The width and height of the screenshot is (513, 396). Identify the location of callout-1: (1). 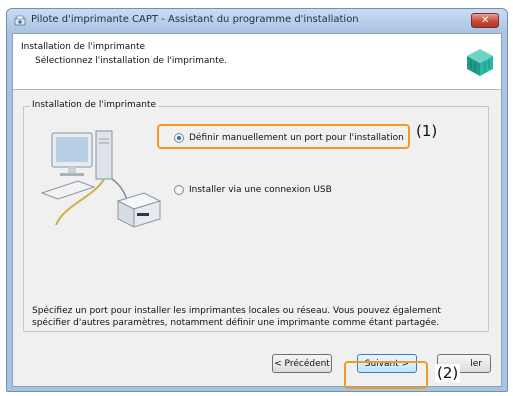
(427, 131).